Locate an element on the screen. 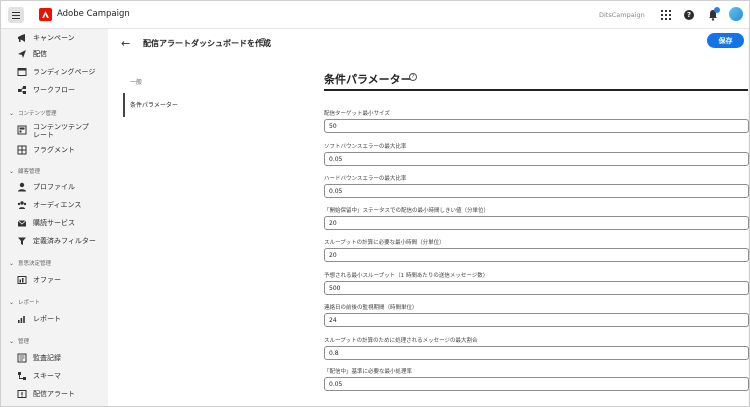  audit-icon is located at coordinates (22, 358).